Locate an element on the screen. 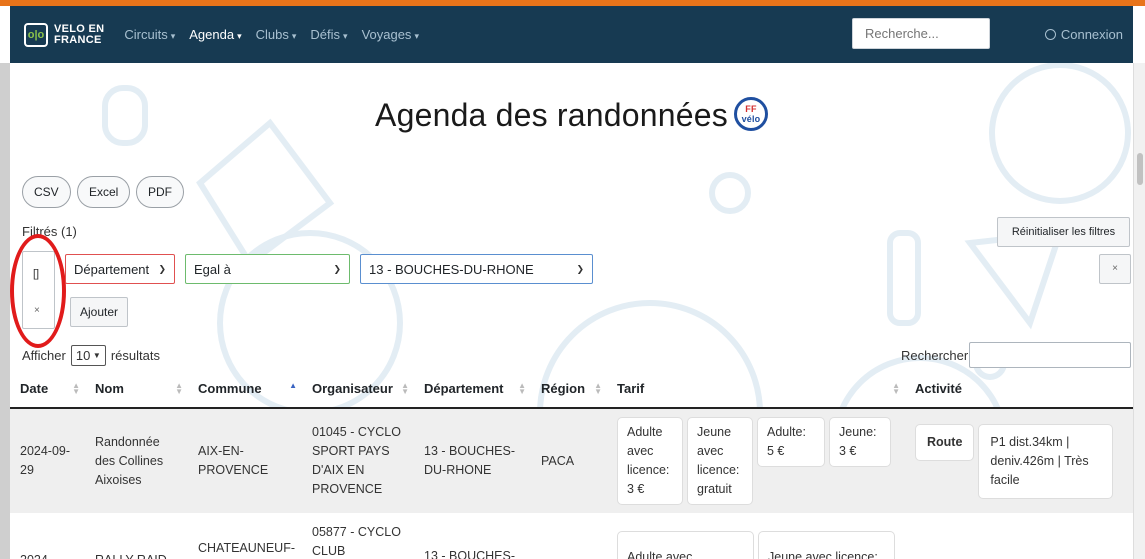 This screenshot has height=559, width=1145. cell-region: PACA is located at coordinates (569, 460).